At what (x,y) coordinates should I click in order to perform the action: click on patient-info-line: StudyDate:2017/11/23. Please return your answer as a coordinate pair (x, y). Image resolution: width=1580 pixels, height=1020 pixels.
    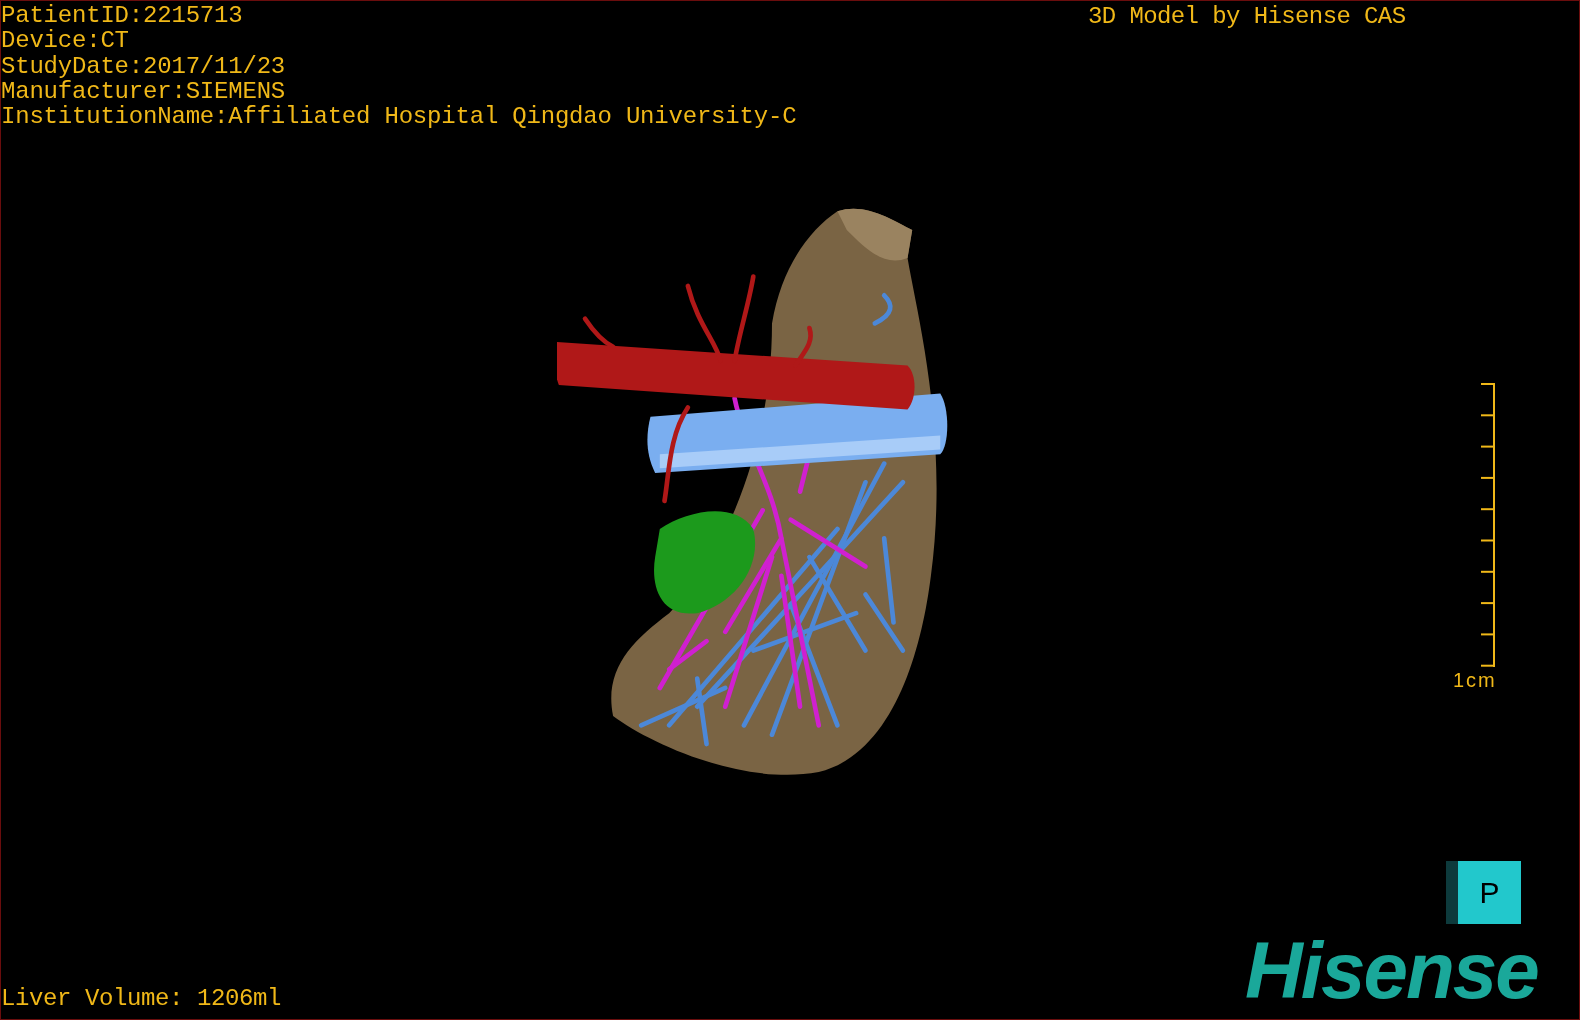
    Looking at the image, I should click on (144, 66).